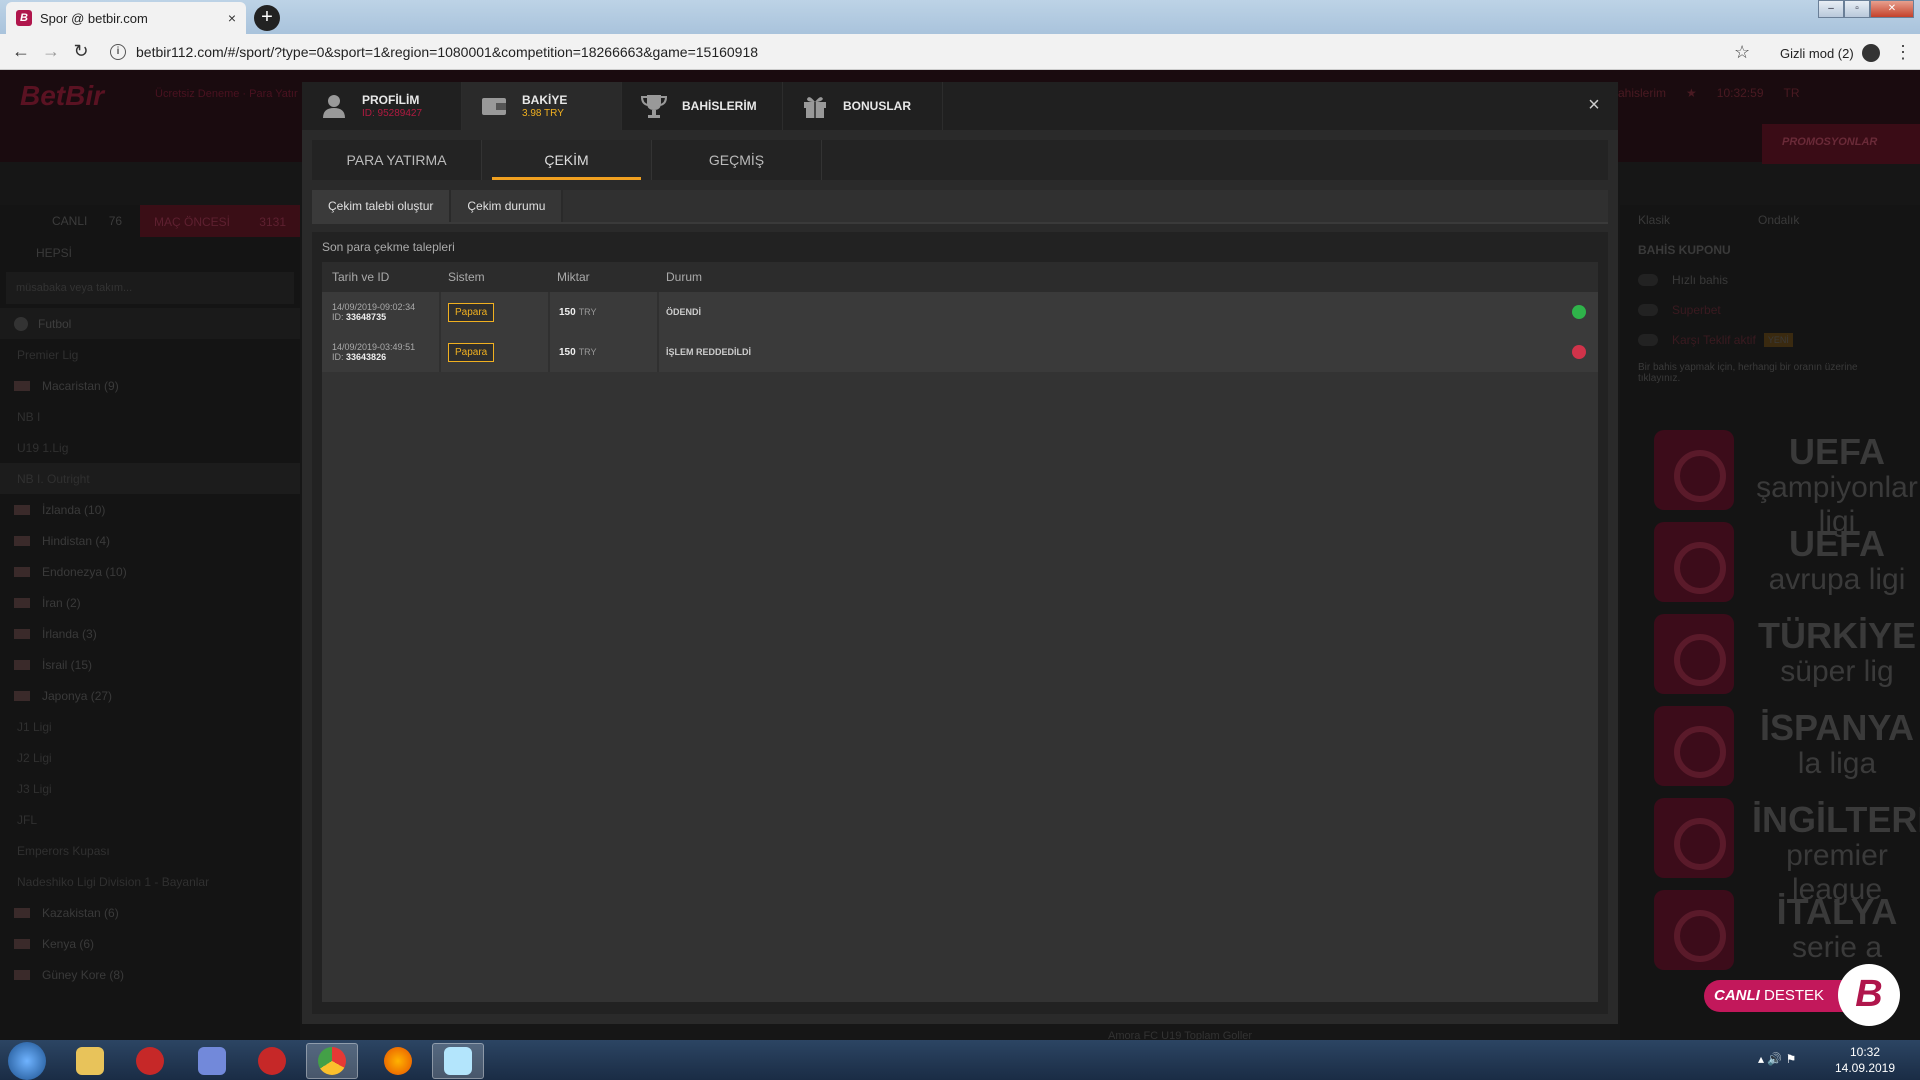  Describe the element at coordinates (1777, 930) in the screenshot. I see `league-banner: İTALYA serie a` at that location.